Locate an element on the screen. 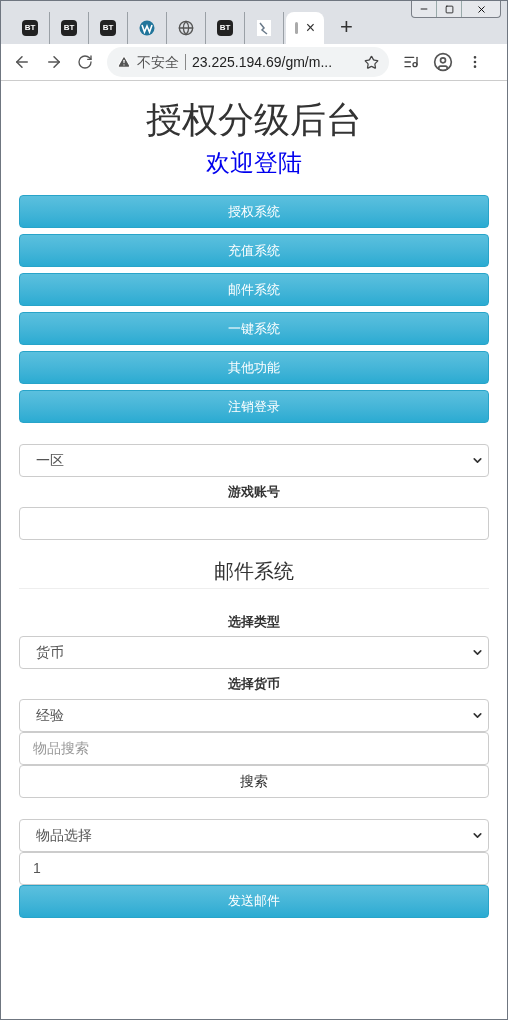  dropdown-select: 货币 is located at coordinates (254, 652).